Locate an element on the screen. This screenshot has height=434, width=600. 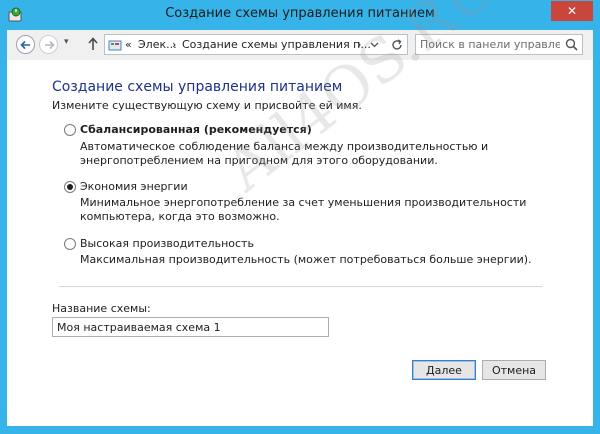
back-button is located at coordinates (25, 44).